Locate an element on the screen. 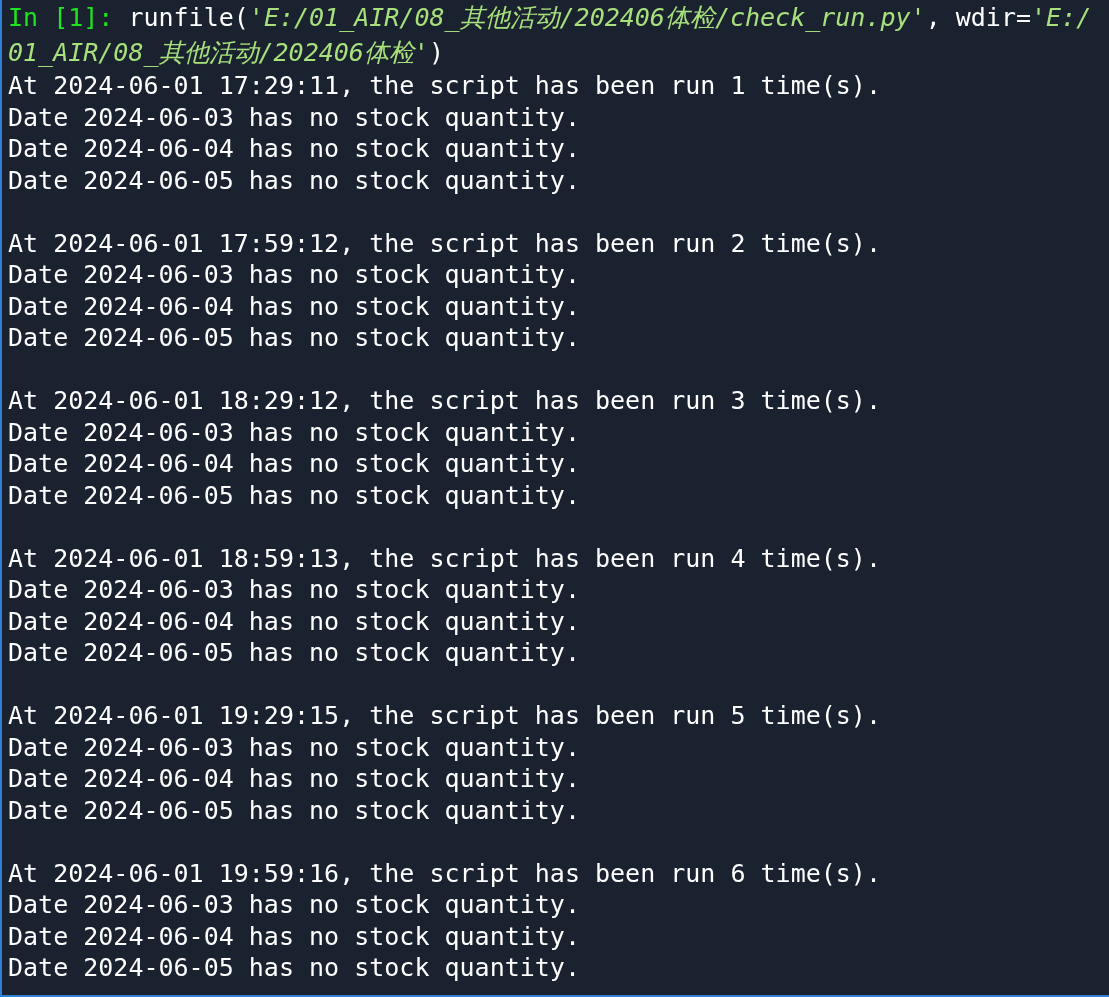 The height and width of the screenshot is (997, 1109). output-line: At 2024-06-01 19:59:16, the script has been run 6 time(s). is located at coordinates (444, 873).